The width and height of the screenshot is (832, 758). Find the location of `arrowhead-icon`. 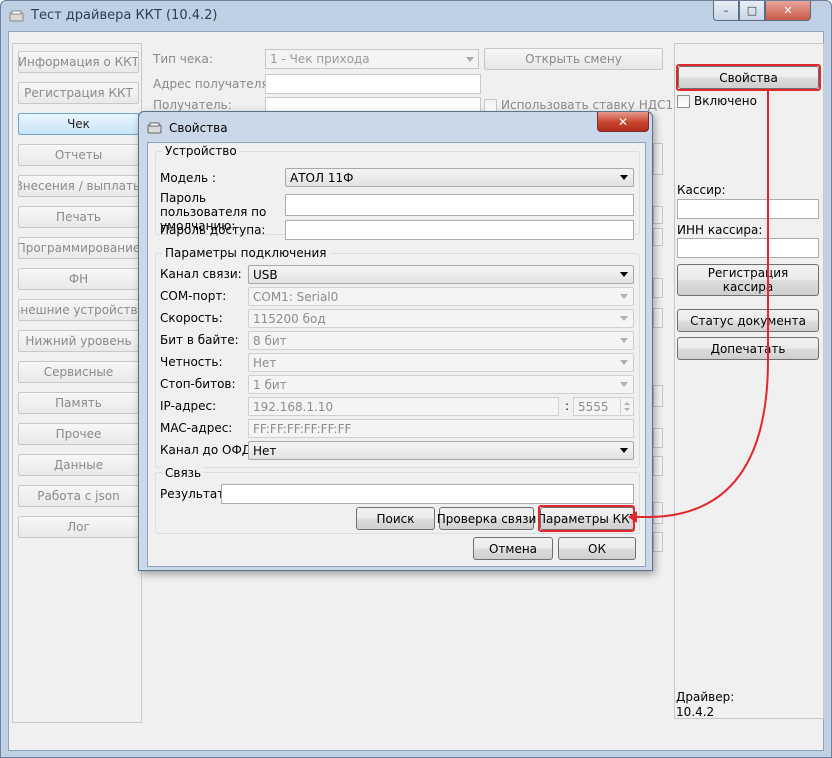

arrowhead-icon is located at coordinates (632, 517).